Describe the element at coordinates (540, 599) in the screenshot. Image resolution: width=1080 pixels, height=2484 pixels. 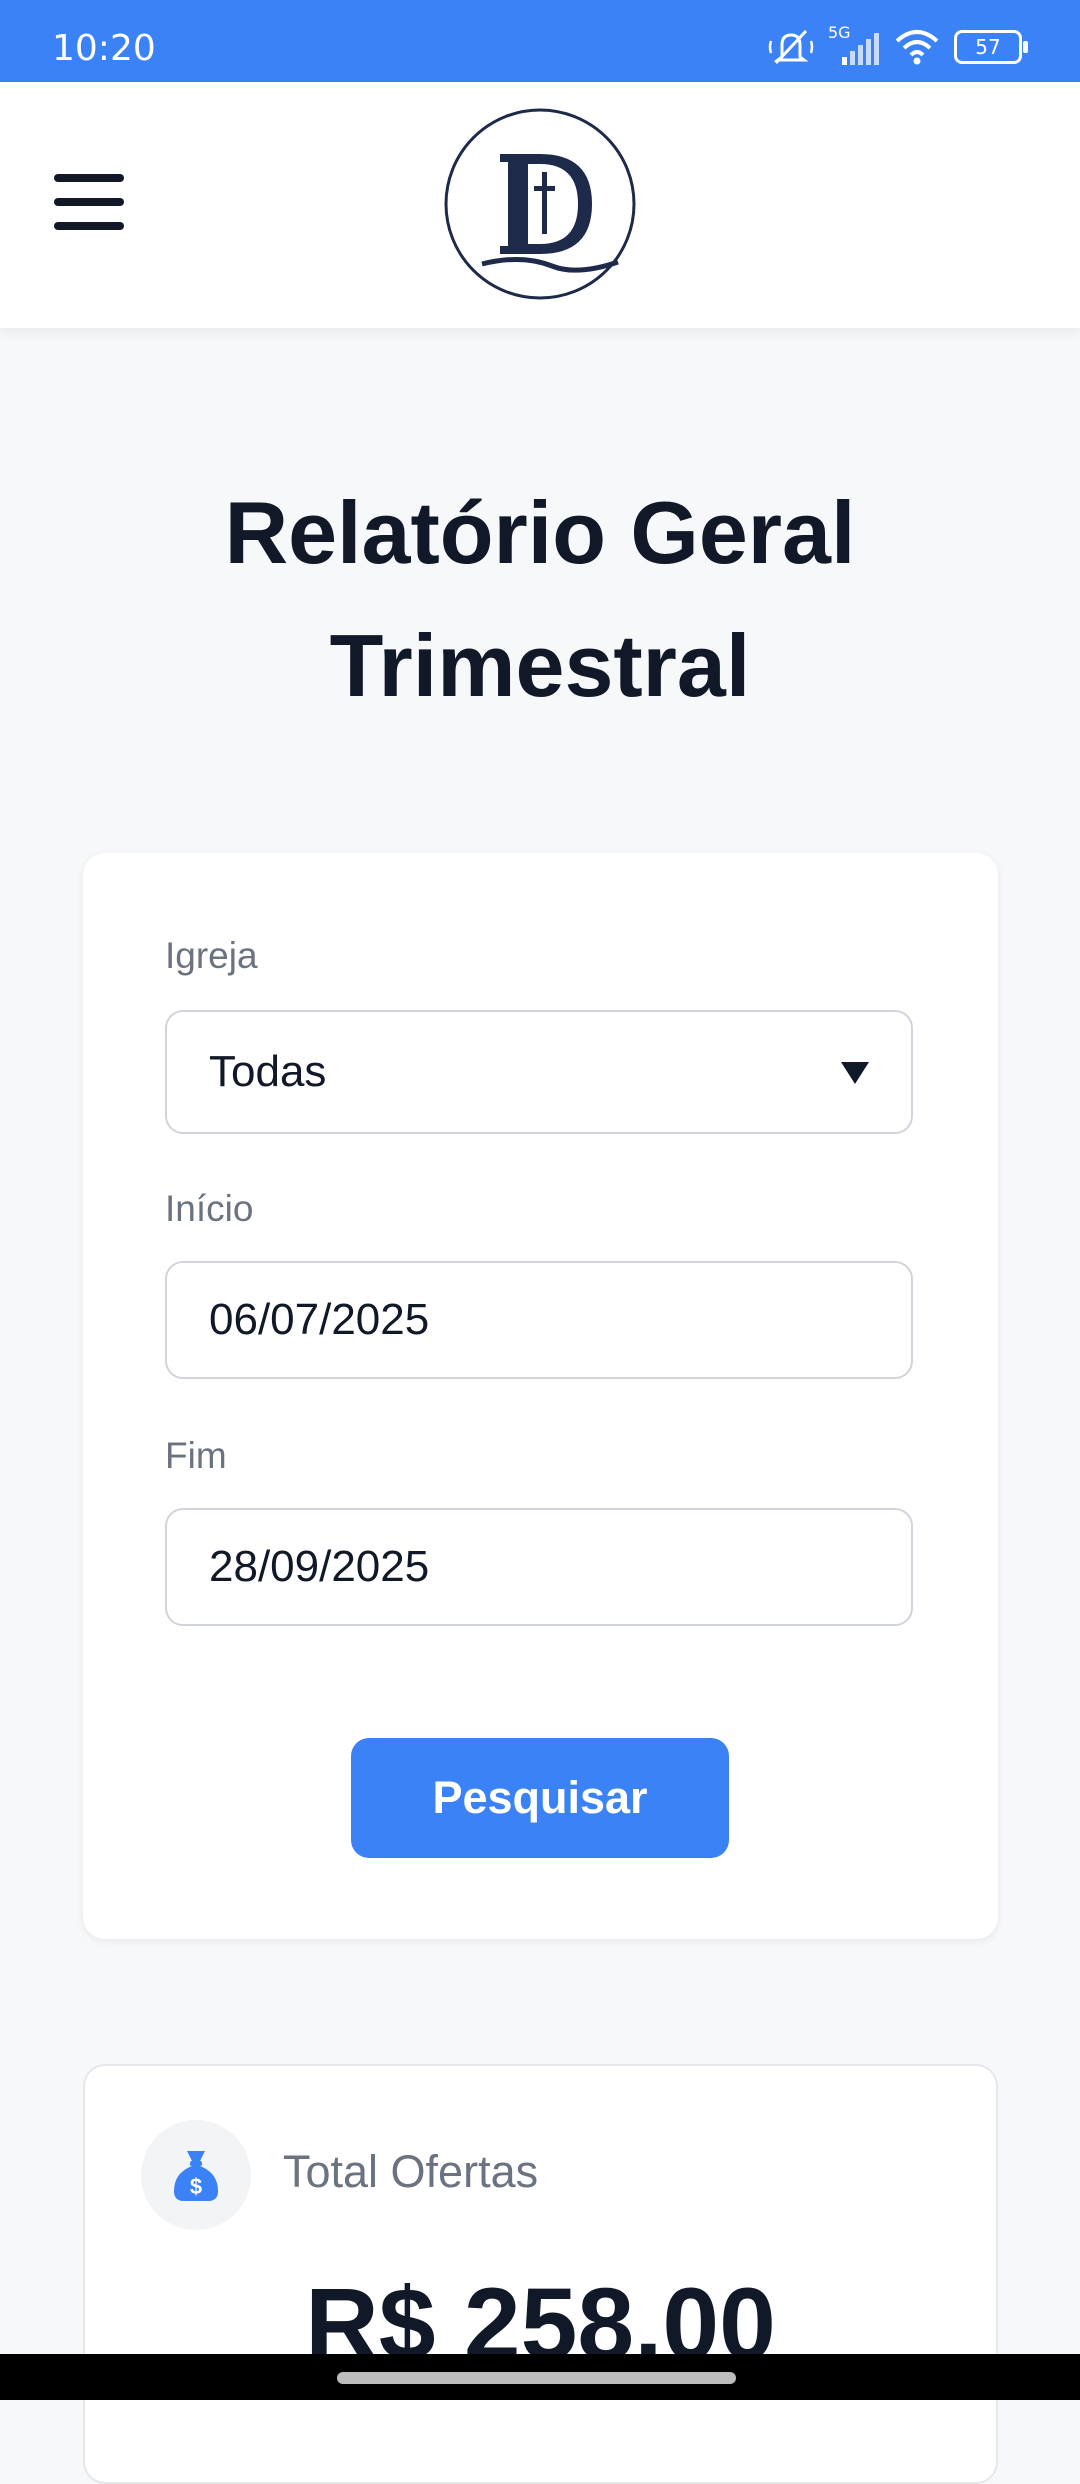
I see `page-title: Relatório Geral Trimestral` at that location.